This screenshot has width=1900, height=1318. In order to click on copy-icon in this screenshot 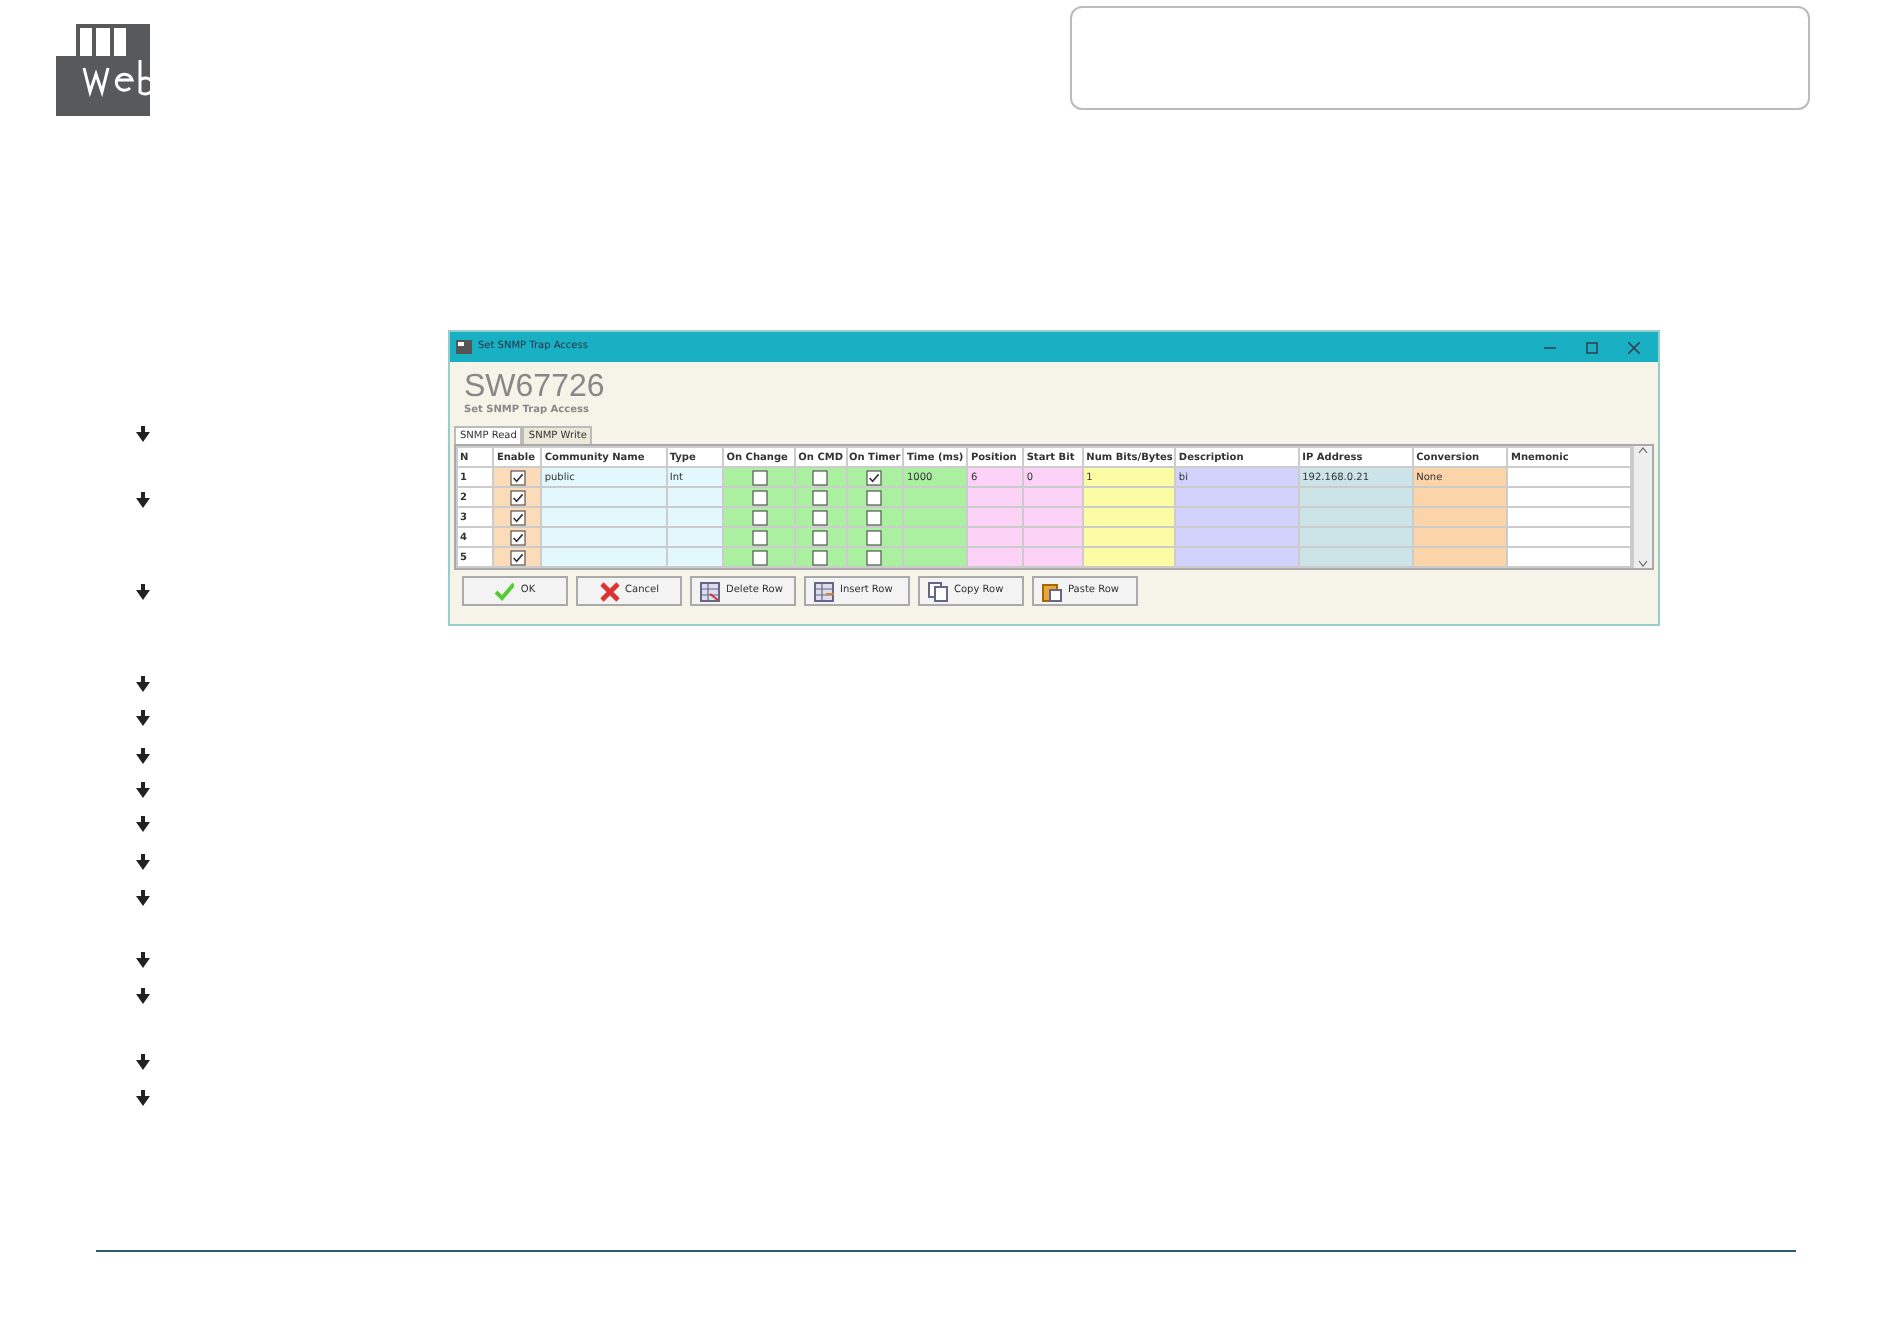, I will do `click(938, 591)`.